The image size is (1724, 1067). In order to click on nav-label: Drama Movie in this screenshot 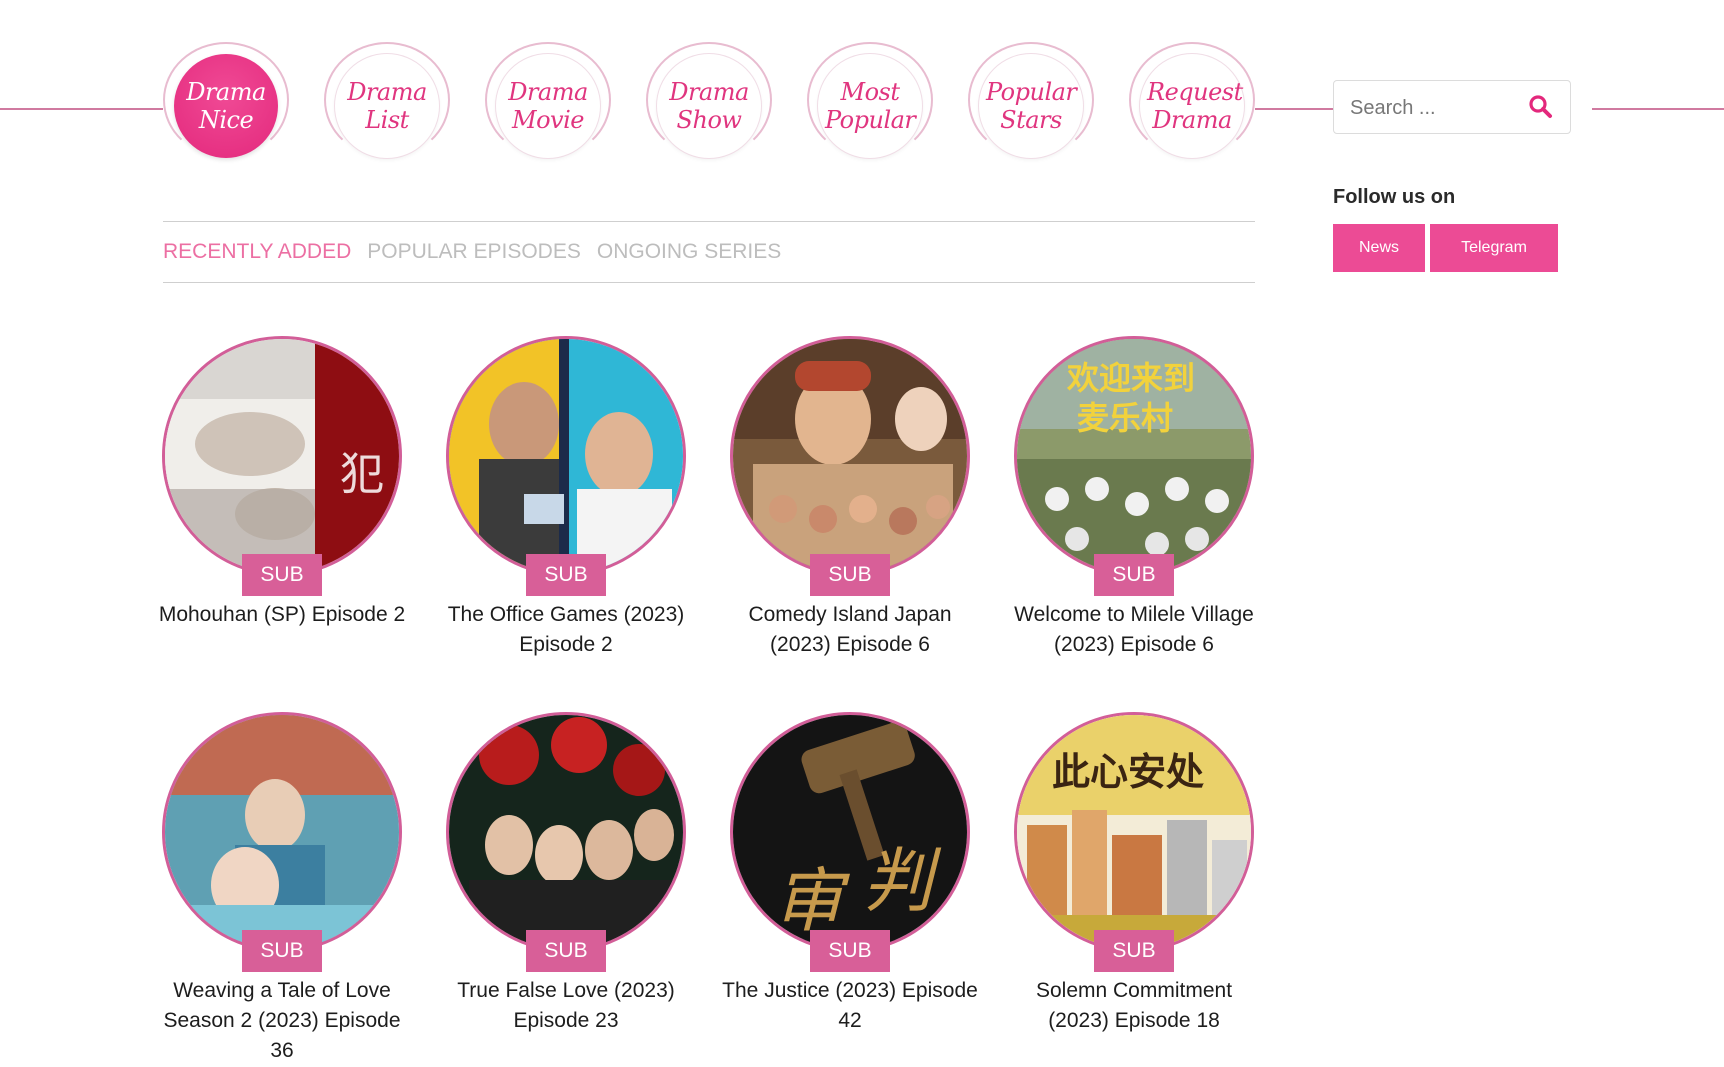, I will do `click(548, 106)`.